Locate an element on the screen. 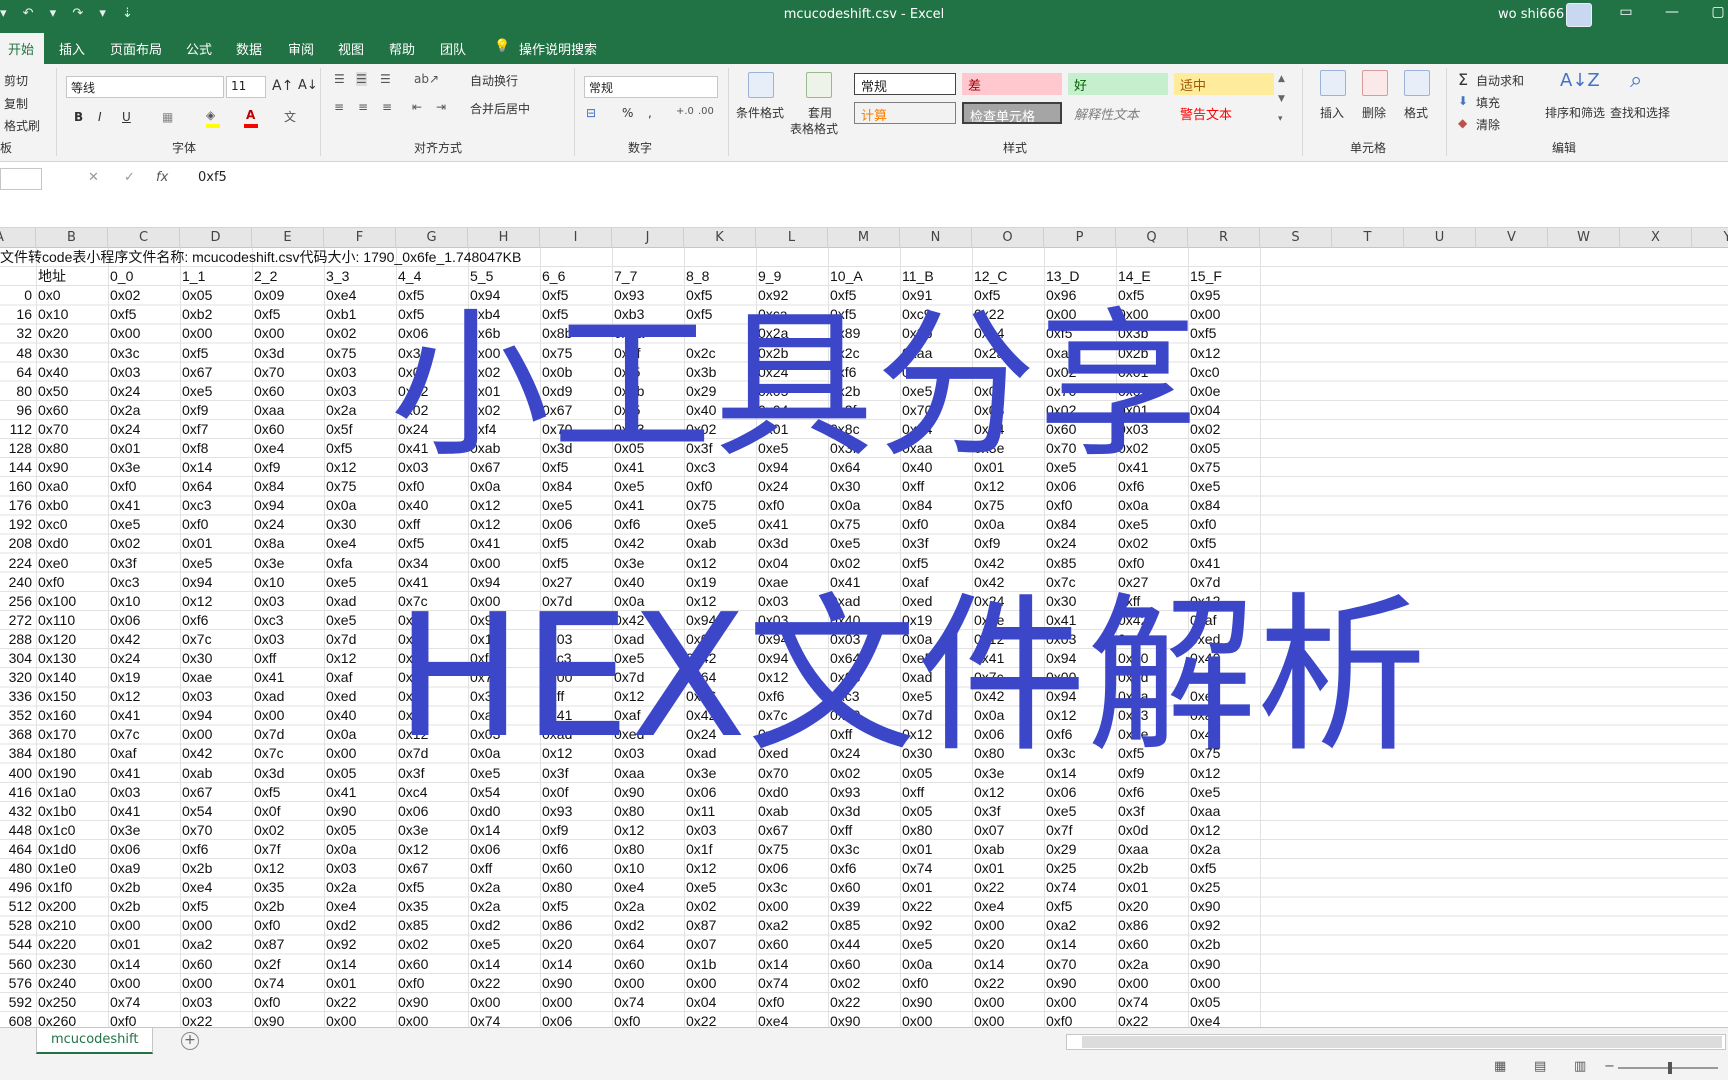 This screenshot has width=1728, height=1080. cell: 0x190 is located at coordinates (72, 773).